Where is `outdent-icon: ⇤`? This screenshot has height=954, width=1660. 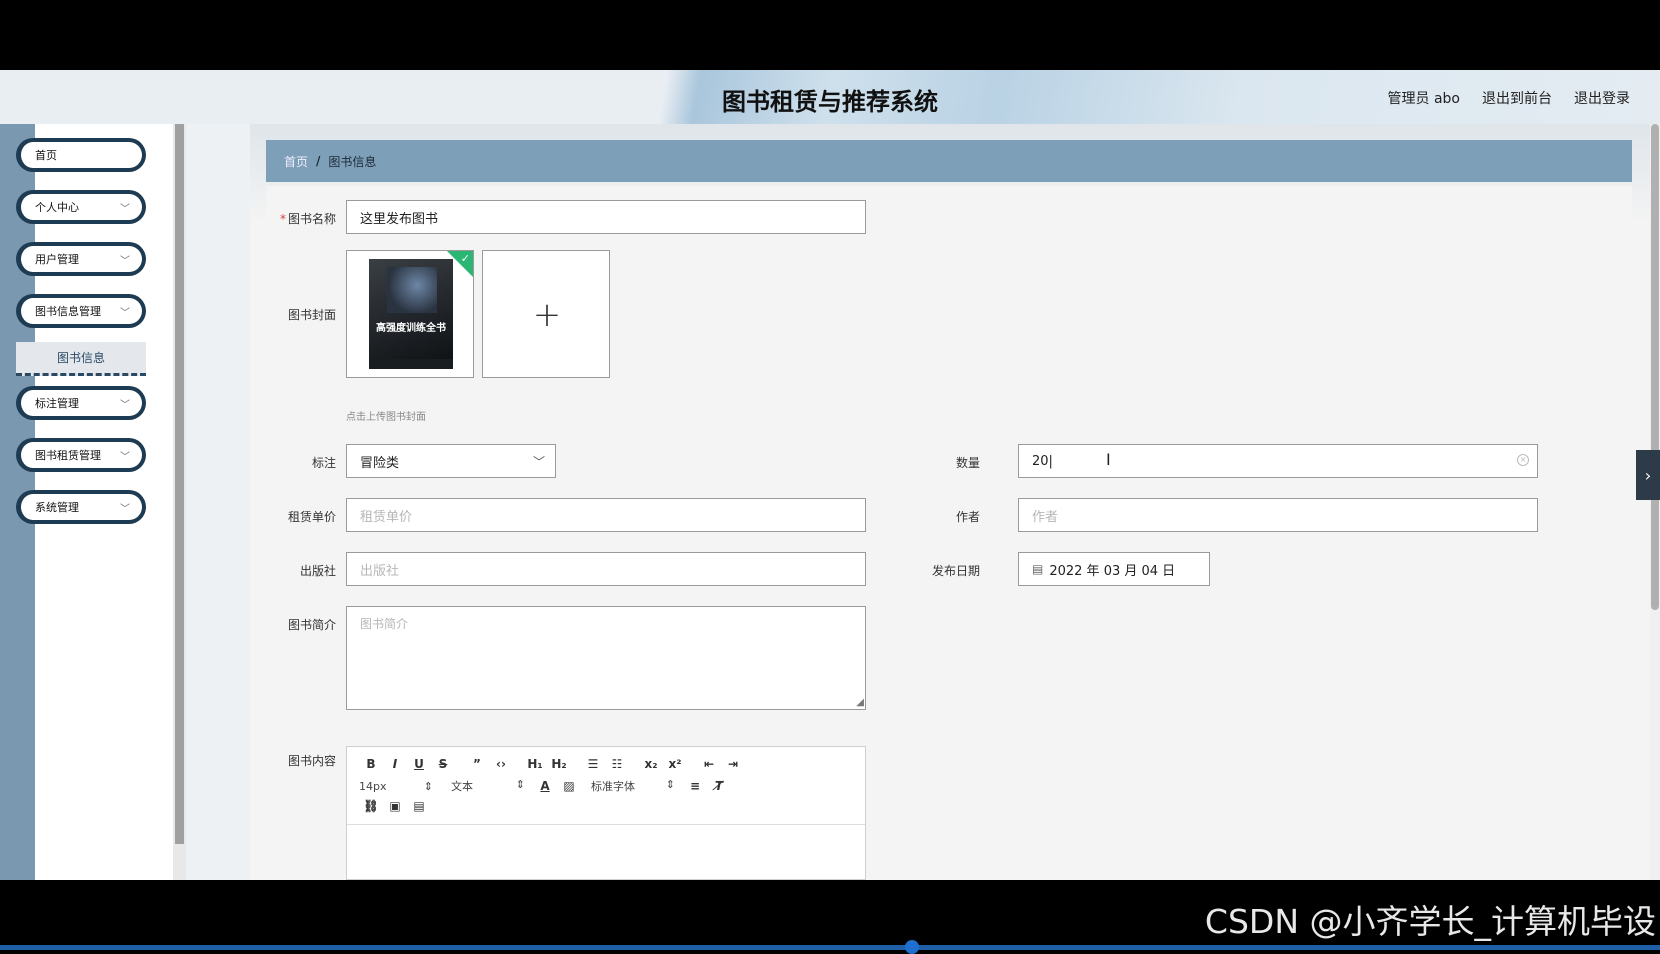 outdent-icon: ⇤ is located at coordinates (709, 764).